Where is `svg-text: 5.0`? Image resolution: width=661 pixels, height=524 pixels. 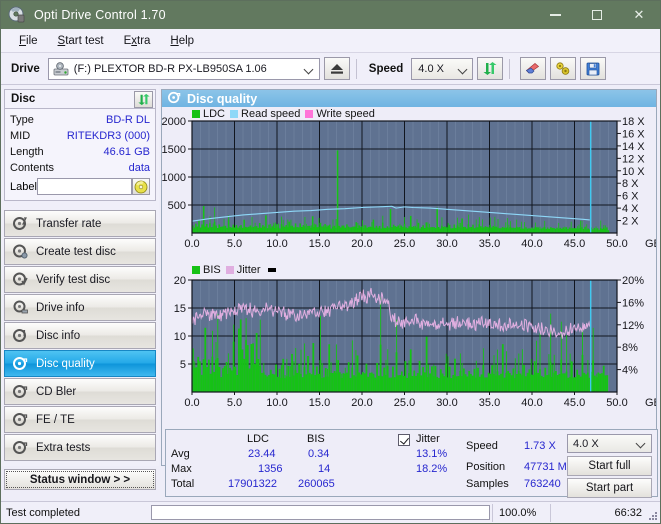
svg-text: 5.0 is located at coordinates (234, 403).